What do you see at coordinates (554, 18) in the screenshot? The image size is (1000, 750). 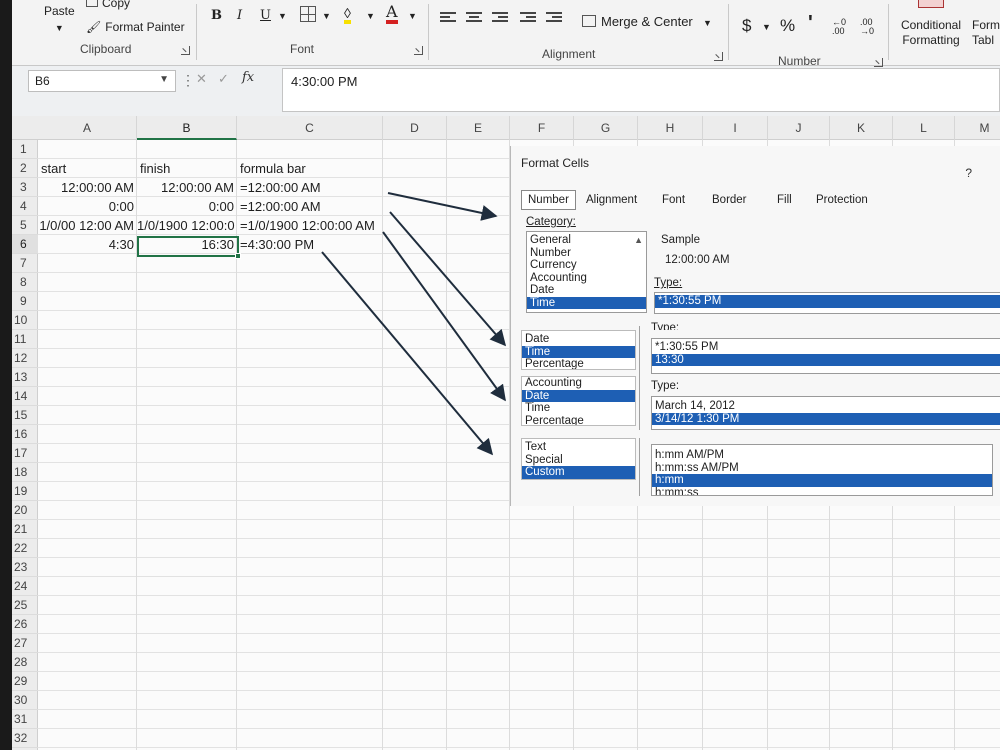 I see `increase-indent-icon` at bounding box center [554, 18].